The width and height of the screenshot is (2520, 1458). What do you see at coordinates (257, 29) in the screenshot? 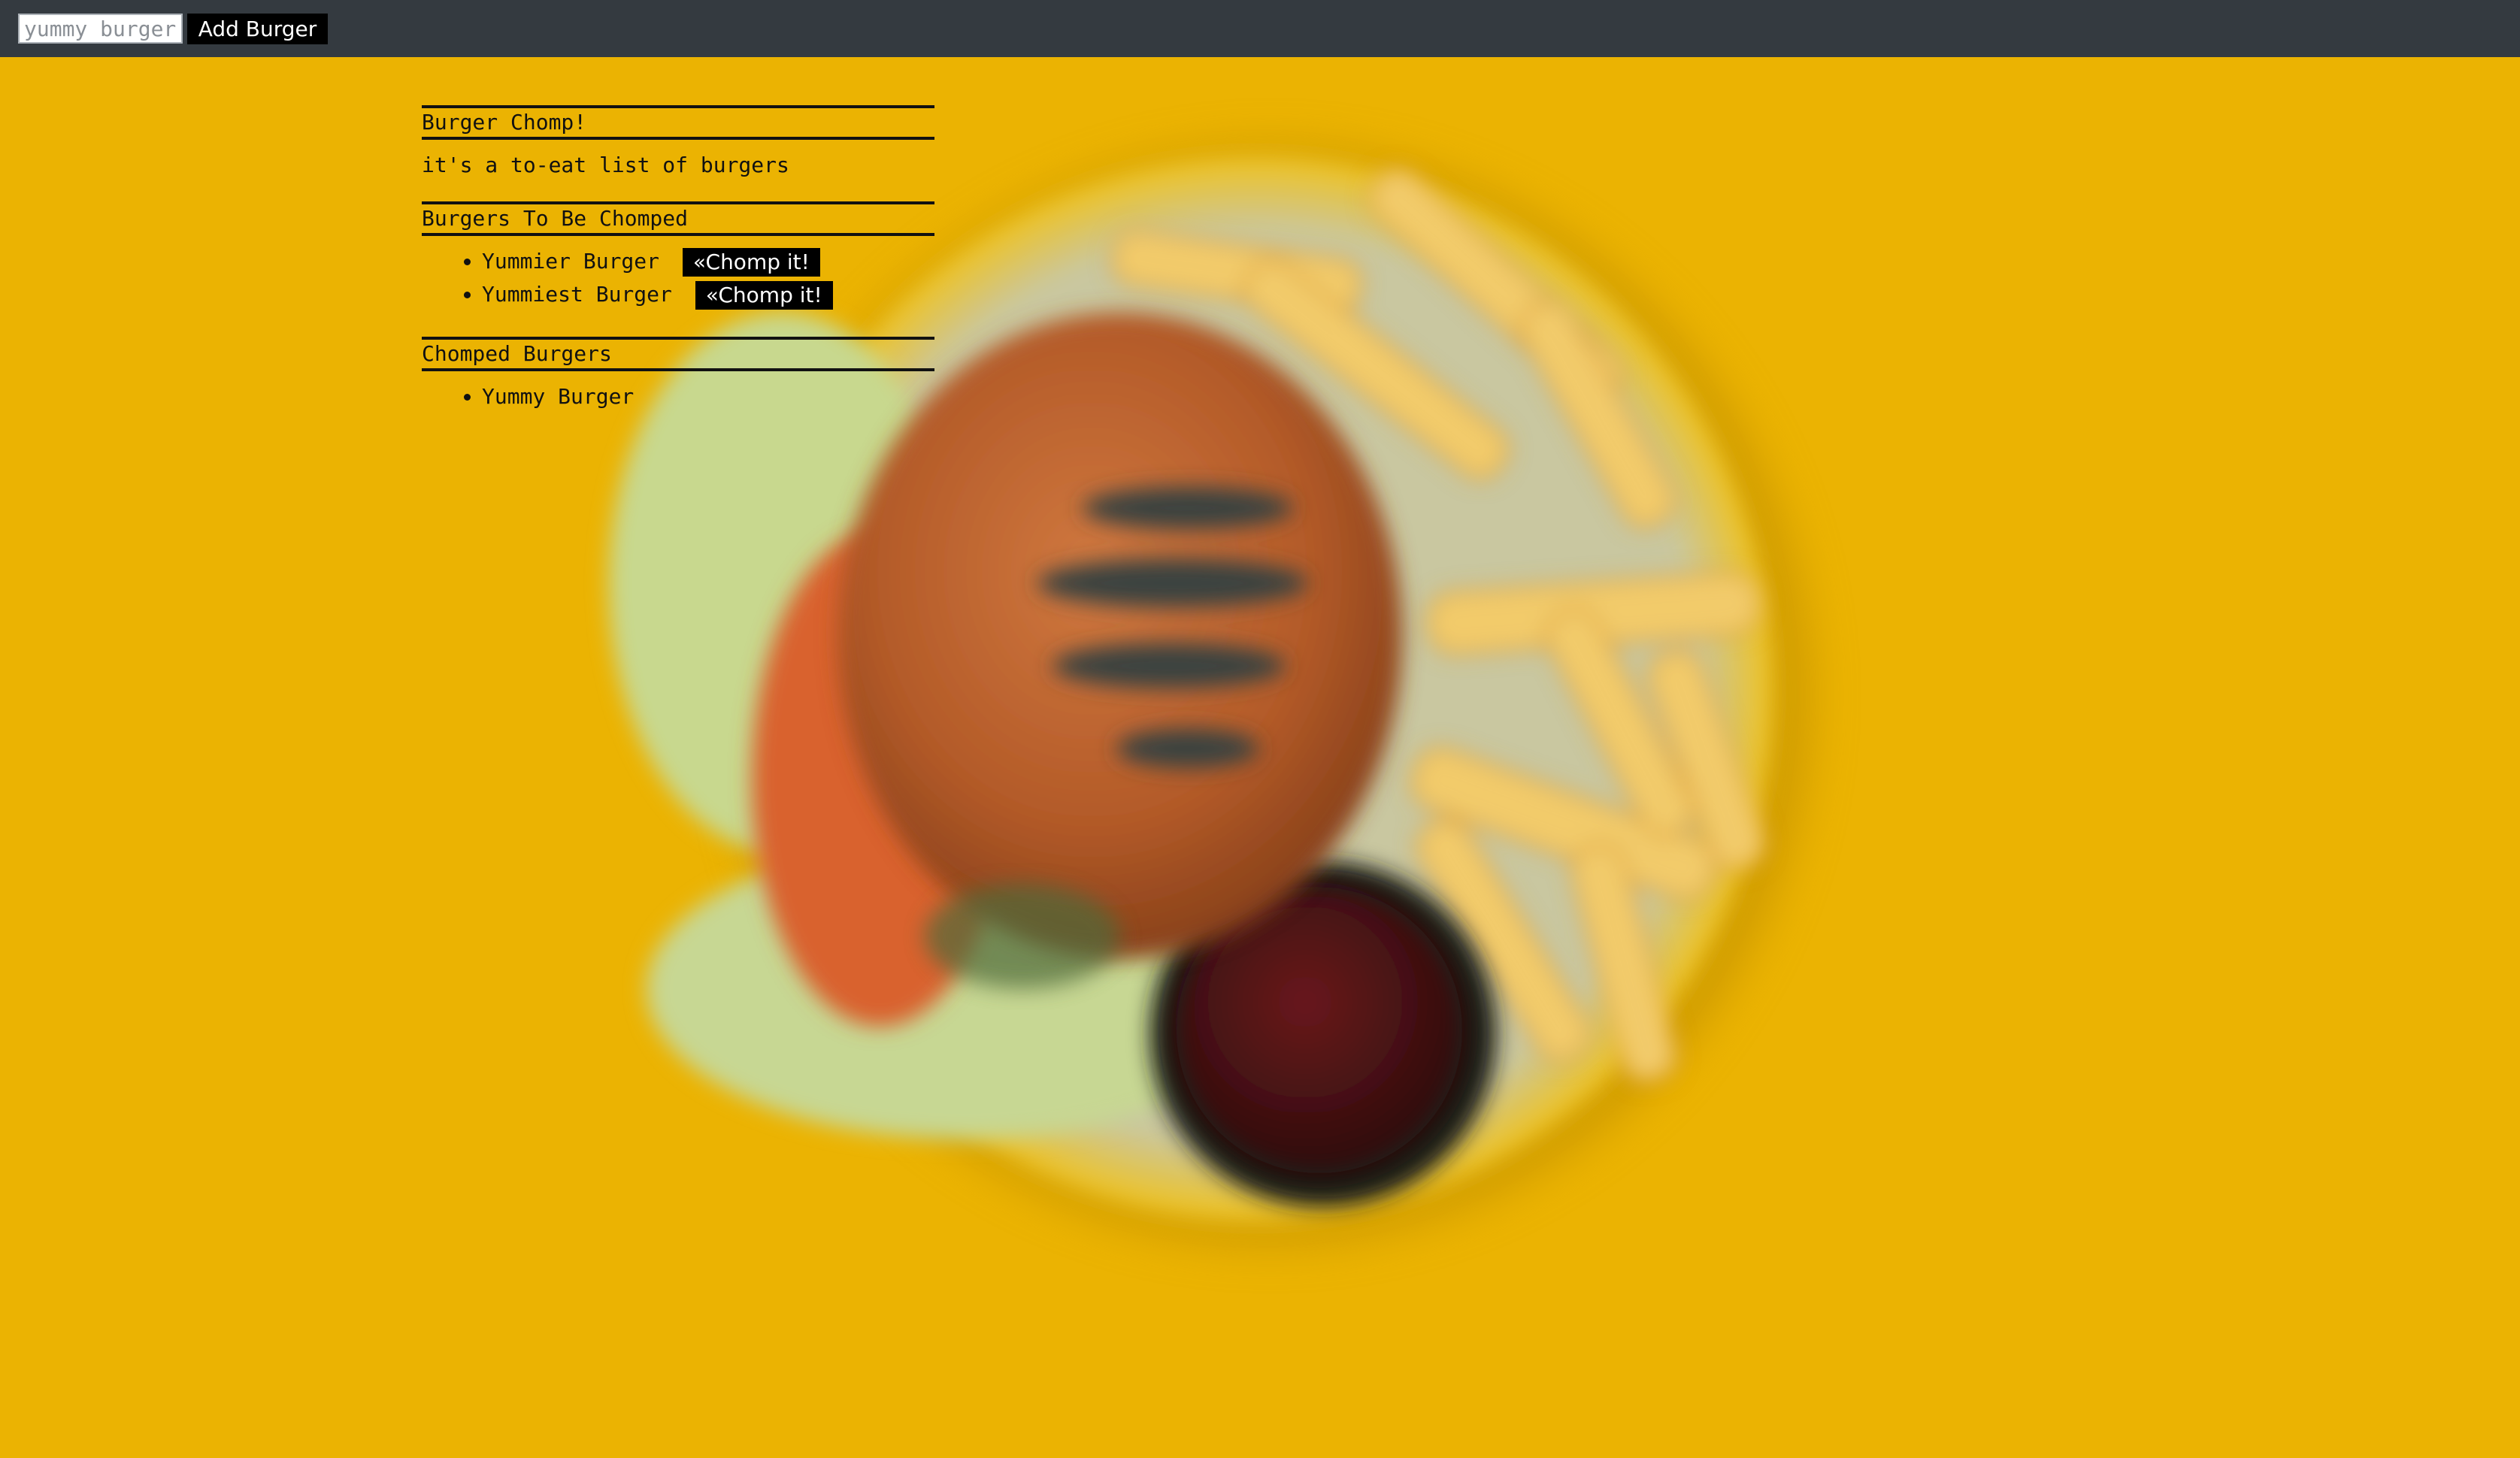
I see `add-burger-button: Add Burger` at bounding box center [257, 29].